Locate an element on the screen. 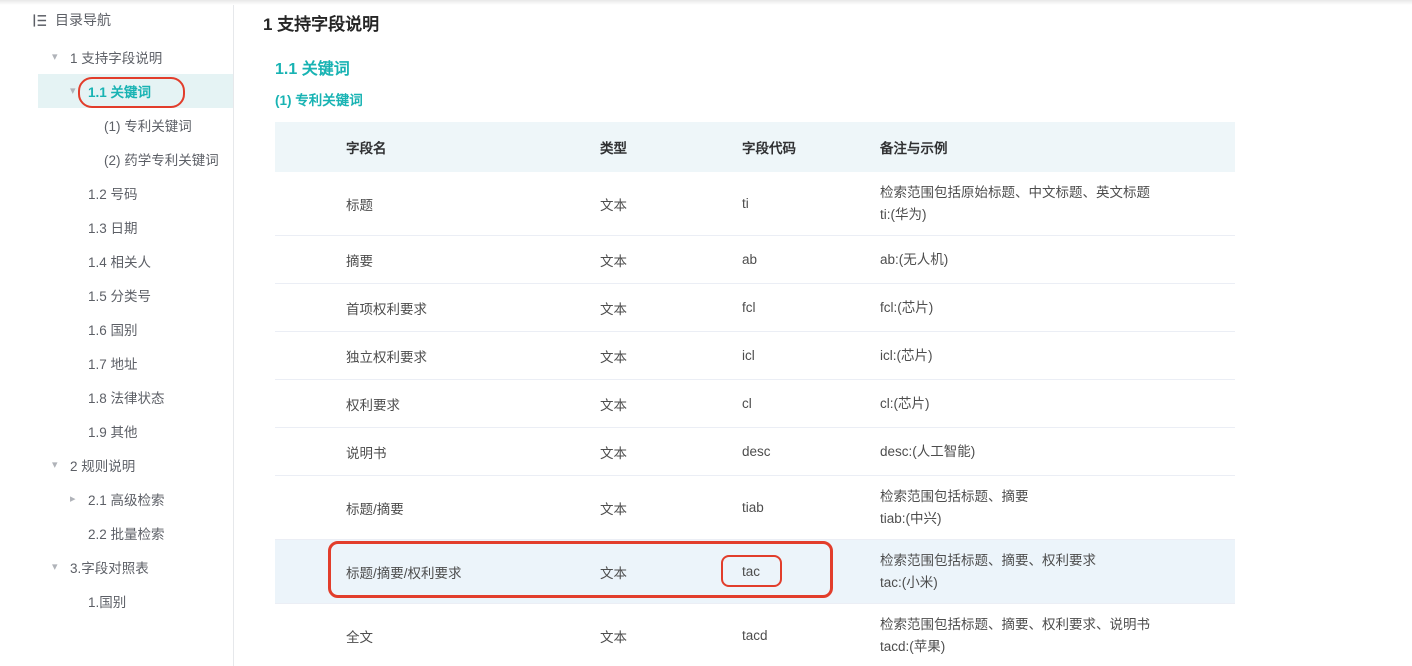 The width and height of the screenshot is (1412, 666). sidebar-item: ▸ 2.1 高级检索 is located at coordinates (116, 499).